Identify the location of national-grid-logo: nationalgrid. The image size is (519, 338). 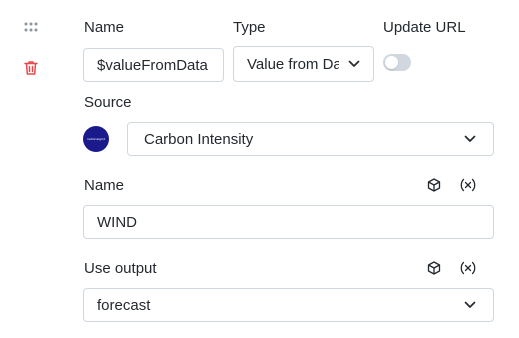
(96, 139).